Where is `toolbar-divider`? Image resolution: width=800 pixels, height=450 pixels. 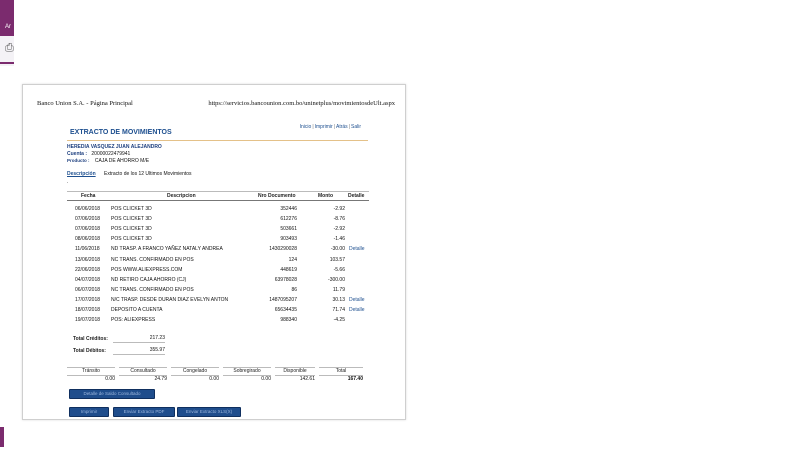
toolbar-divider is located at coordinates (7, 63).